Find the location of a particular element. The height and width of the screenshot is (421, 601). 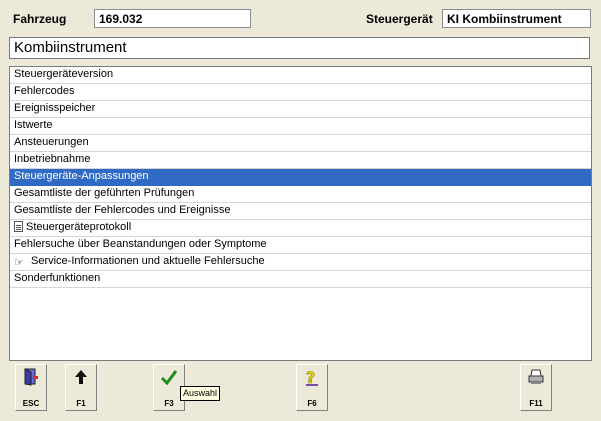

list-item-steuergeraete-anpassungen: Steuergeräte-Anpassungen is located at coordinates (300, 177).